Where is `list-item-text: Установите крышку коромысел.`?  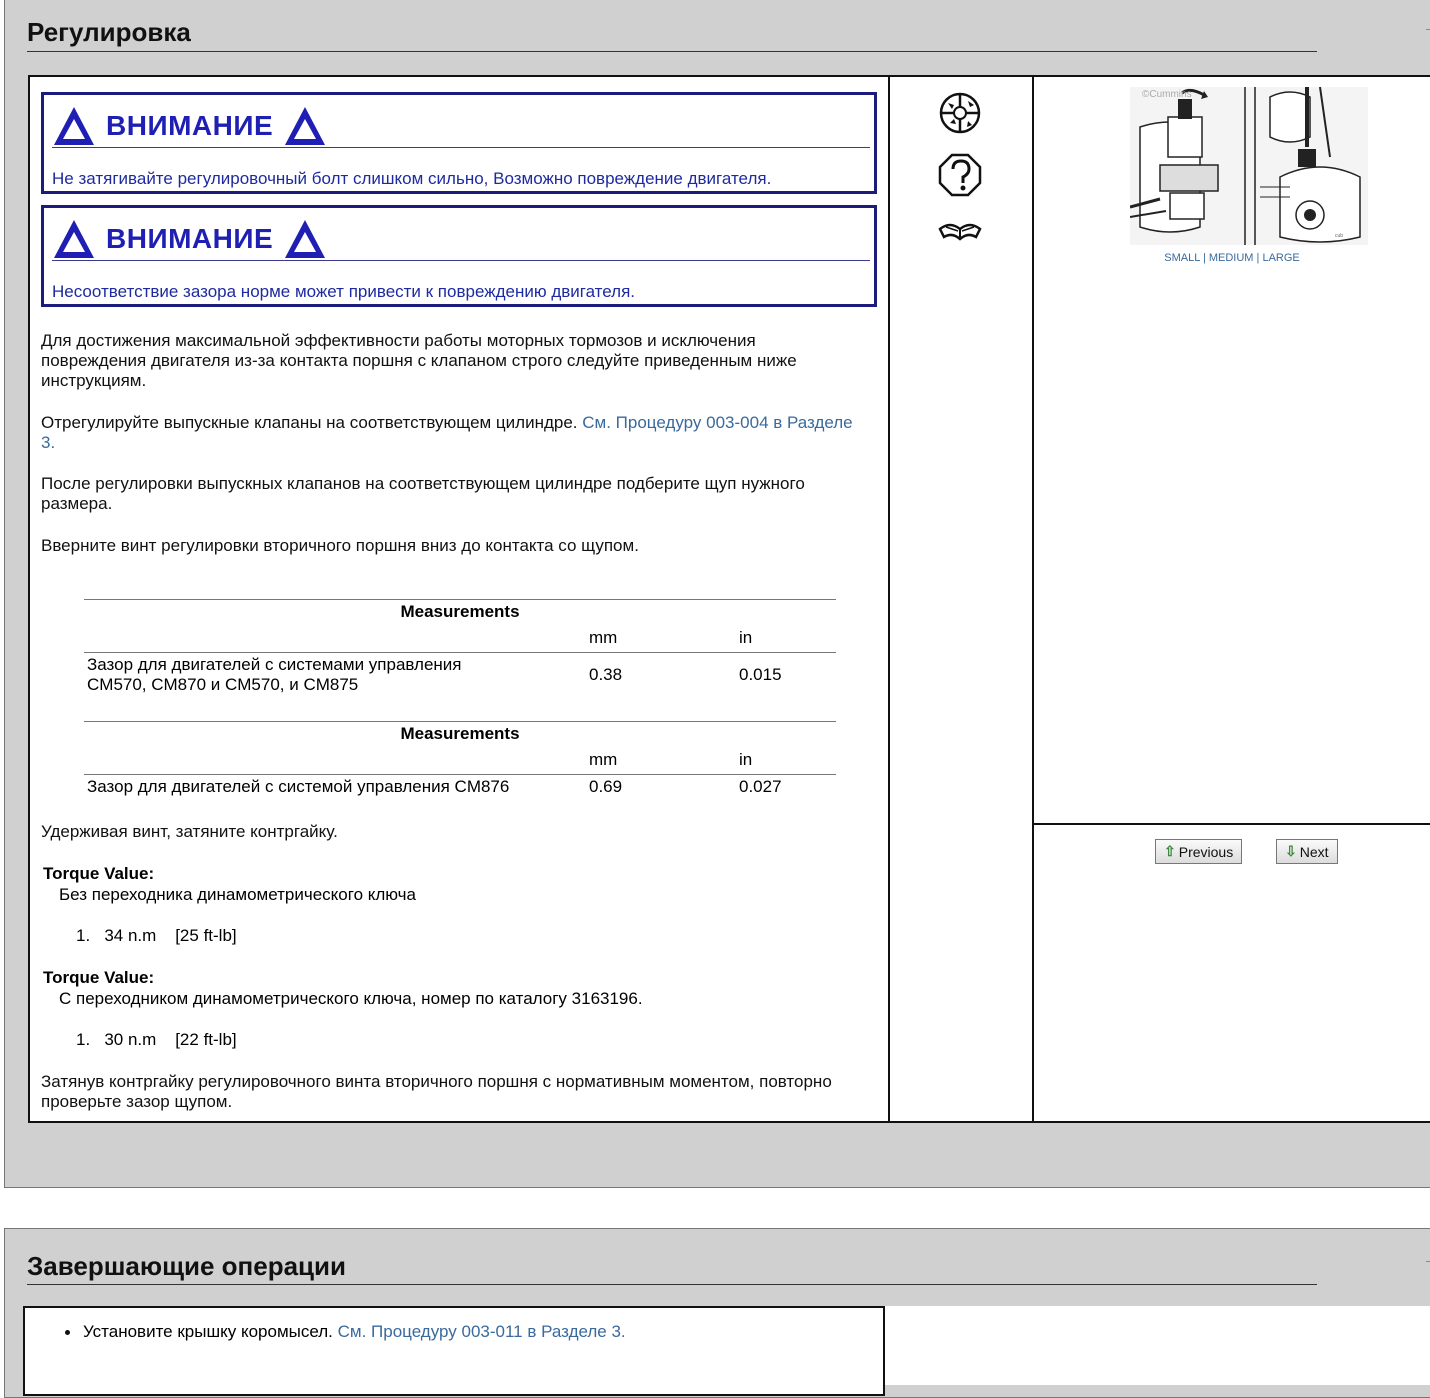
list-item-text: Установите крышку коромысел. is located at coordinates (210, 1331).